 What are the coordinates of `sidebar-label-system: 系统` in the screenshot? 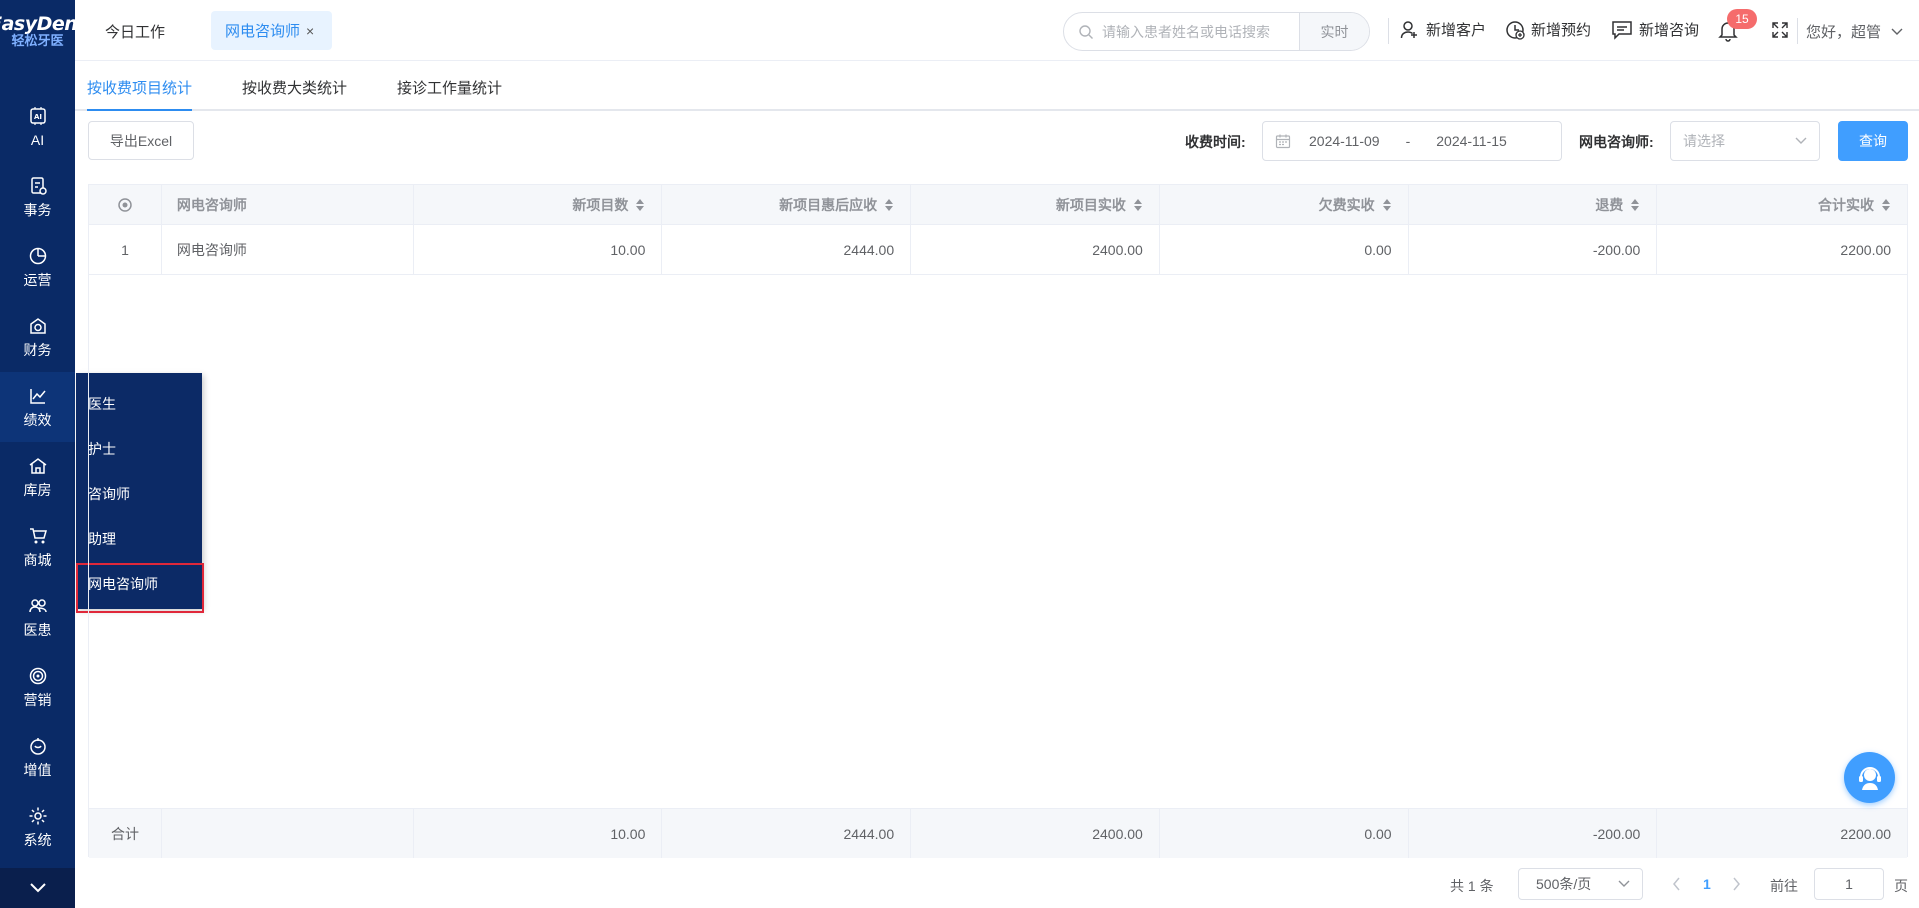 It's located at (37, 840).